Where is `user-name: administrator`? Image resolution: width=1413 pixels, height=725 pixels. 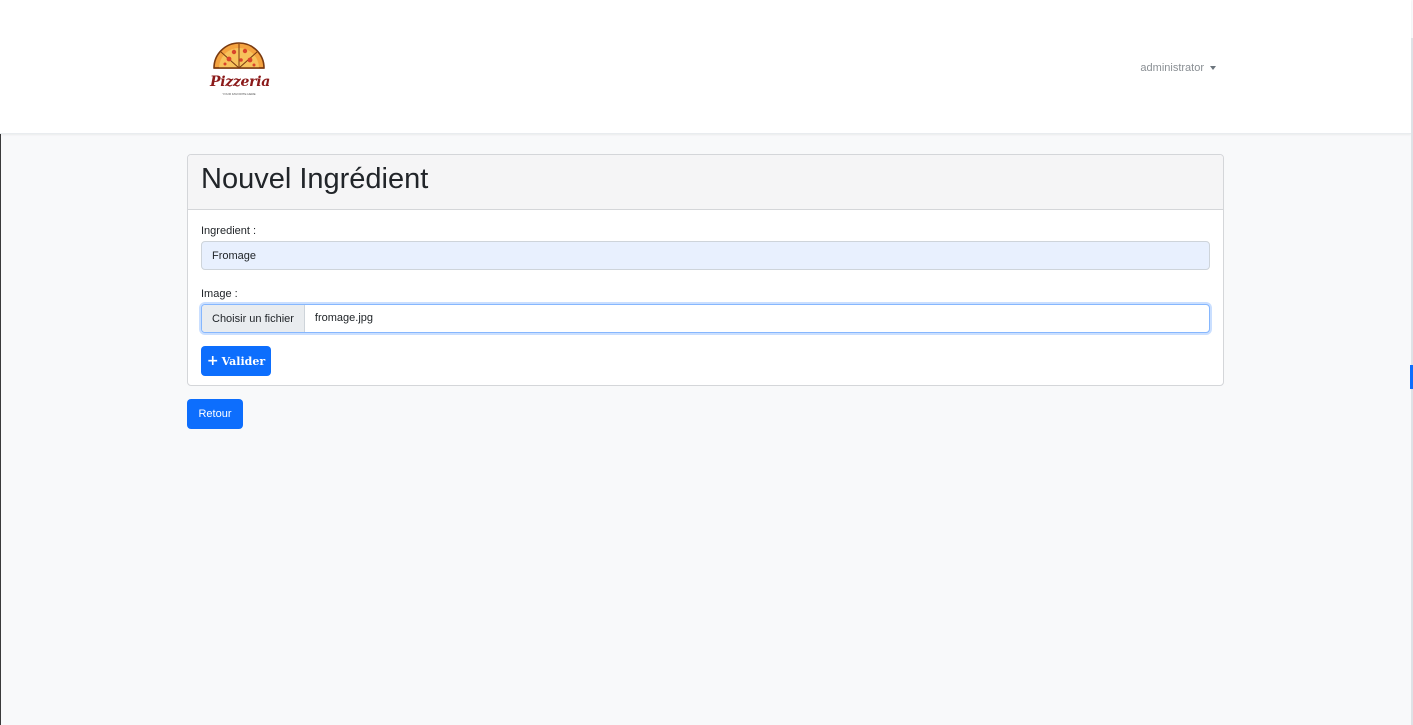
user-name: administrator is located at coordinates (1172, 68).